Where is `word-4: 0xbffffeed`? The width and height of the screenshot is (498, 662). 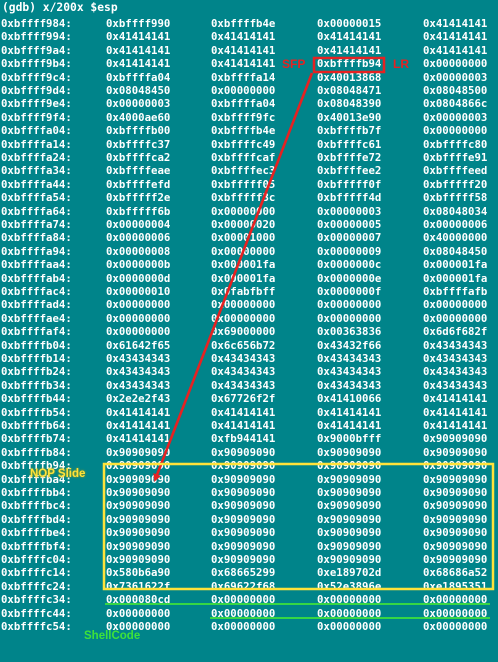 word-4: 0xbffffeed is located at coordinates (455, 171).